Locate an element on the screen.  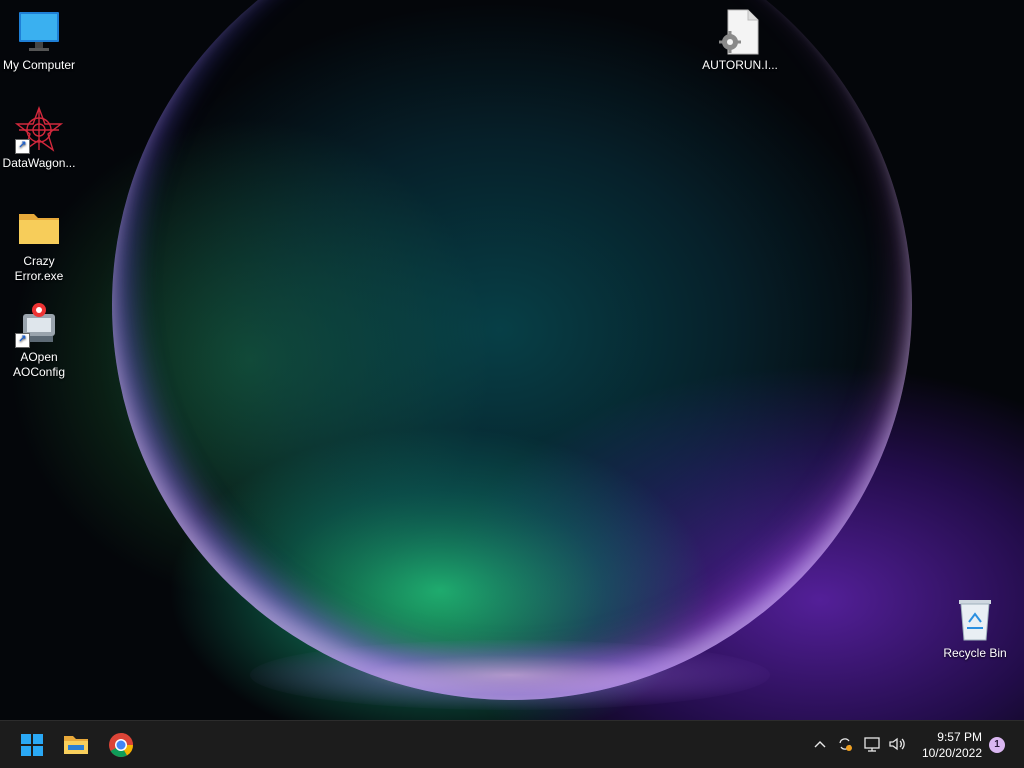
datawagon-star-icon: ↗ is located at coordinates (39, 130).